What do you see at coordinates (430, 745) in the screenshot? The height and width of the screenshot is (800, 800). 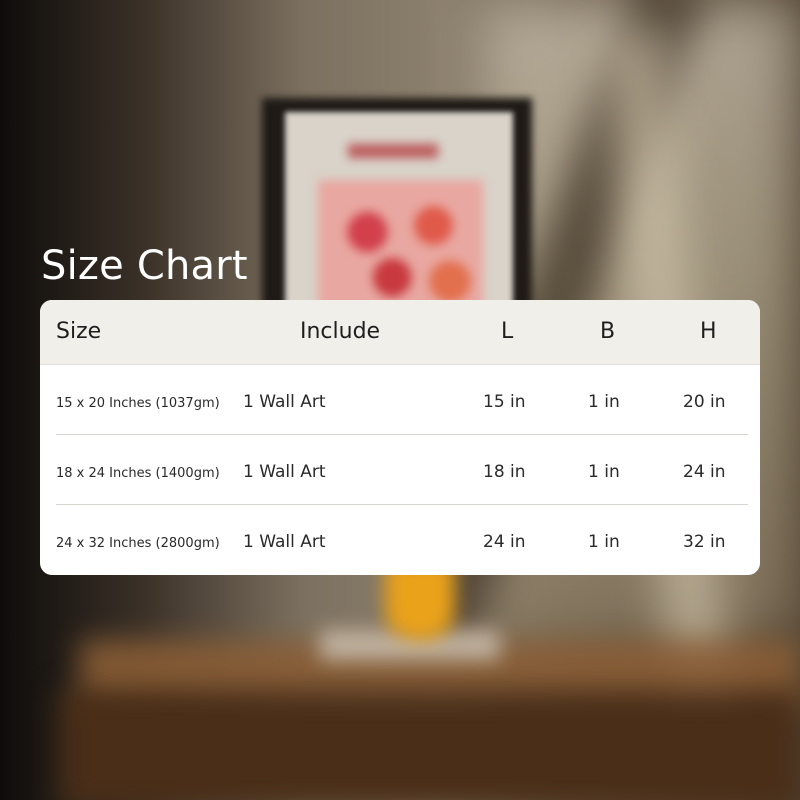 I see `table-body` at bounding box center [430, 745].